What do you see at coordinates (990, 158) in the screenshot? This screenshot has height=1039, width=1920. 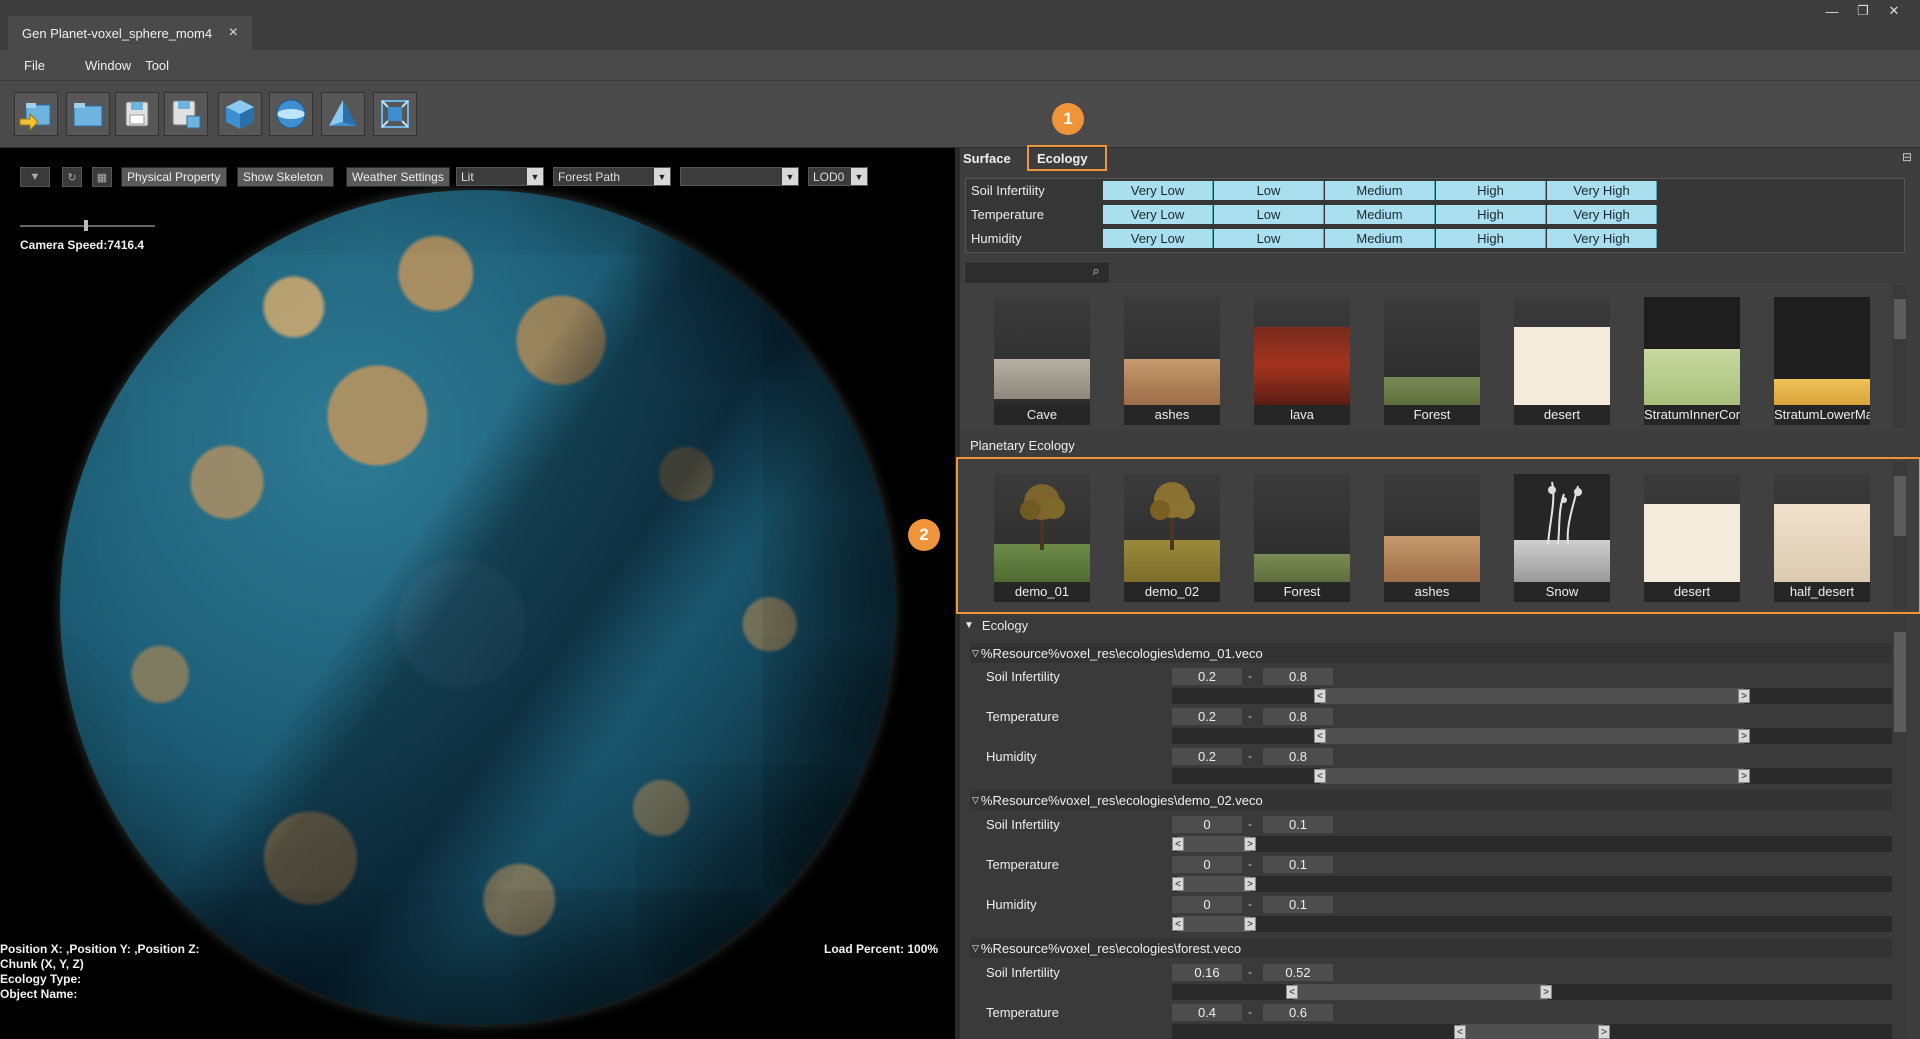 I see `tab-surface: Surface` at bounding box center [990, 158].